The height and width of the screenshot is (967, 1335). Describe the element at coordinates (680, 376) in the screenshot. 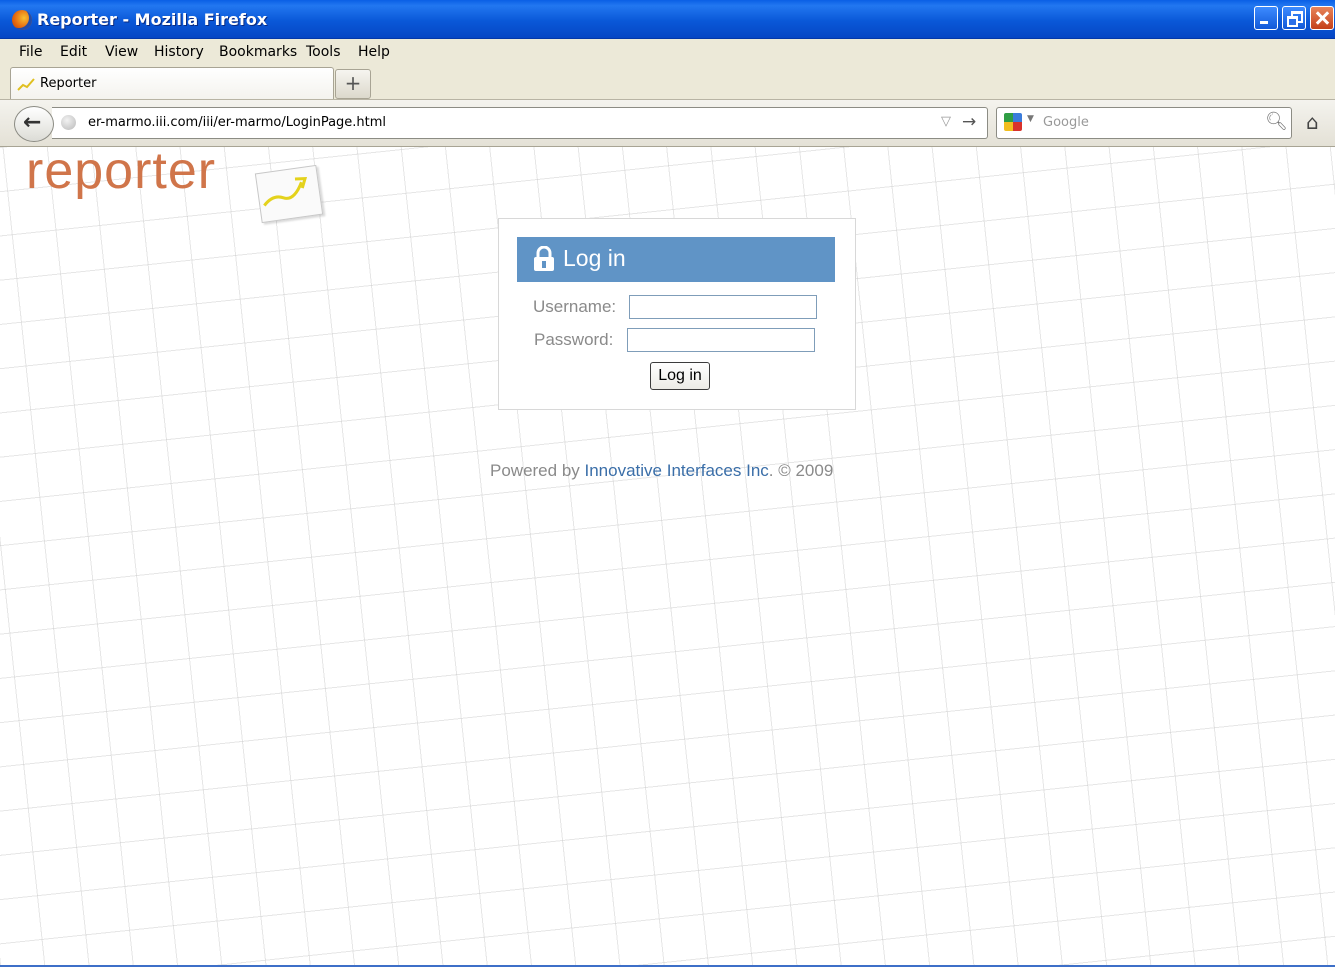

I see `login-button: Log in` at that location.